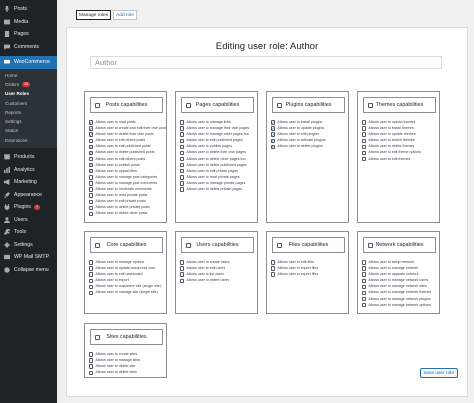  Describe the element at coordinates (127, 214) in the screenshot. I see `capability-row: Allows user to delete other posts` at that location.